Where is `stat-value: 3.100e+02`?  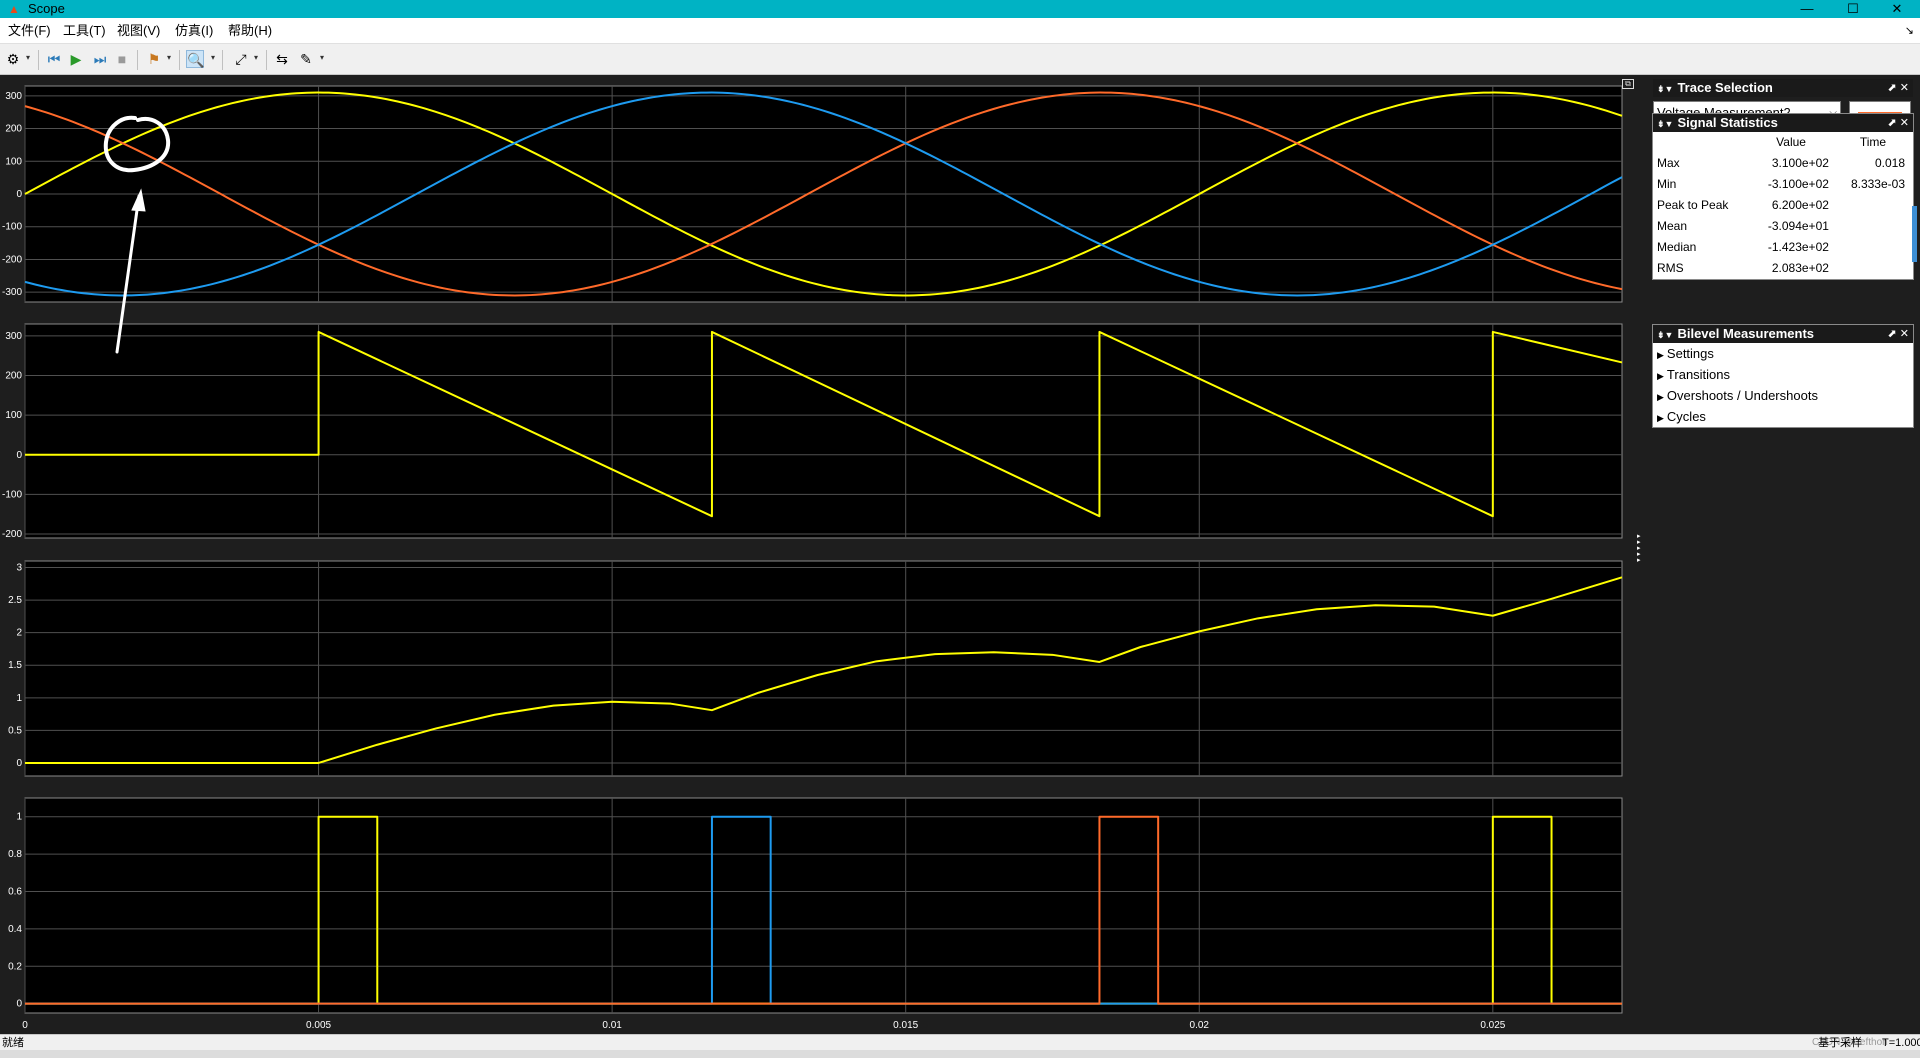
stat-value: 3.100e+02 is located at coordinates (1800, 163).